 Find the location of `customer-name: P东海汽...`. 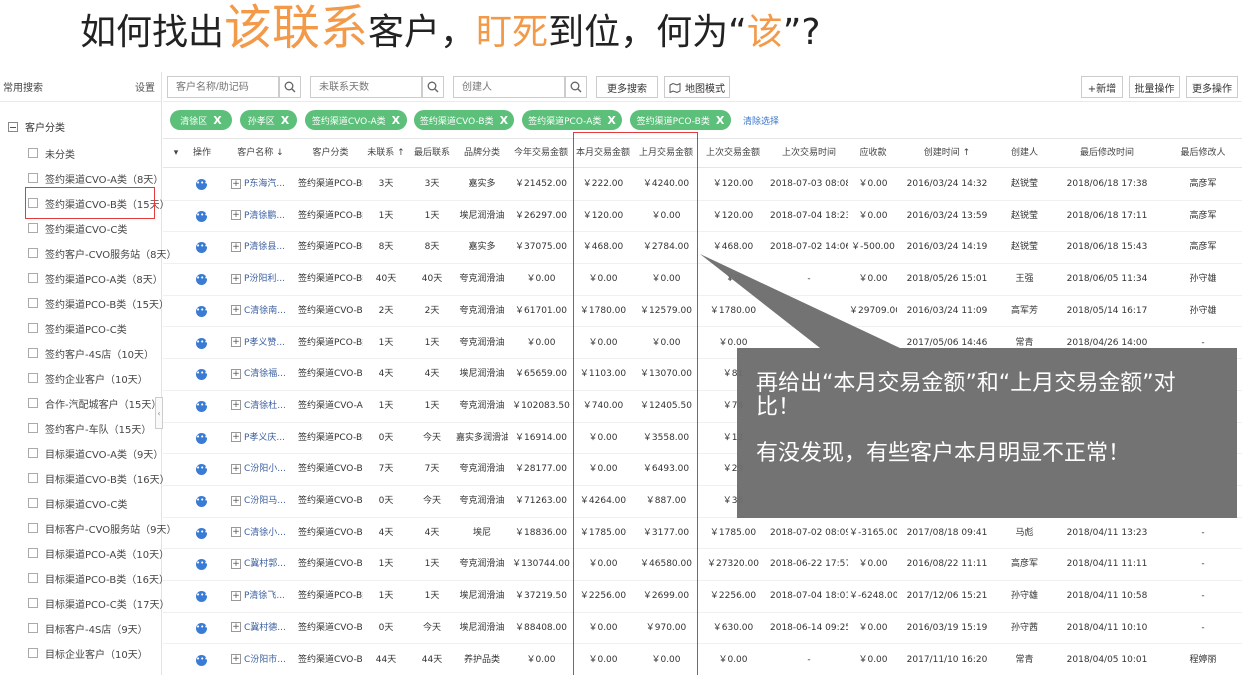

customer-name: P东海汽... is located at coordinates (264, 184).